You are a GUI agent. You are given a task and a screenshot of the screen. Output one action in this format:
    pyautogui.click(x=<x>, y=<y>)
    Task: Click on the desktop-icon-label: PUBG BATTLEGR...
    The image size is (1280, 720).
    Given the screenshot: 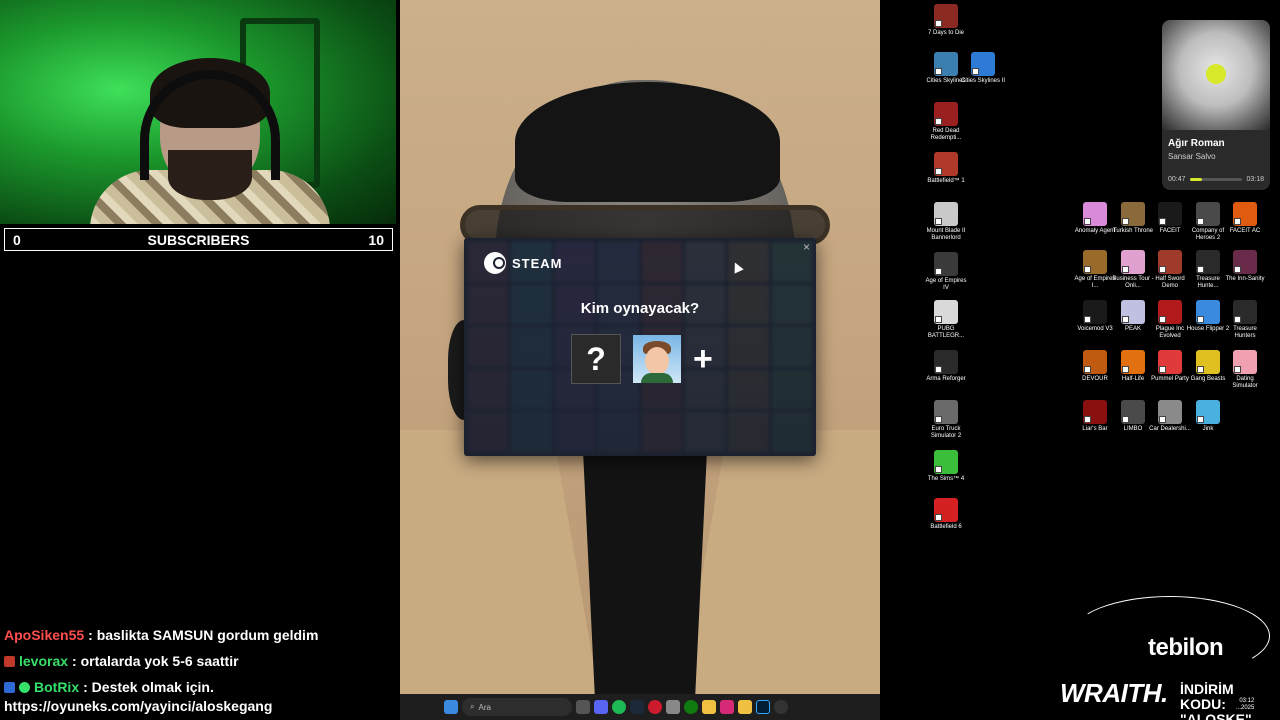 What is the action you would take?
    pyautogui.click(x=946, y=332)
    